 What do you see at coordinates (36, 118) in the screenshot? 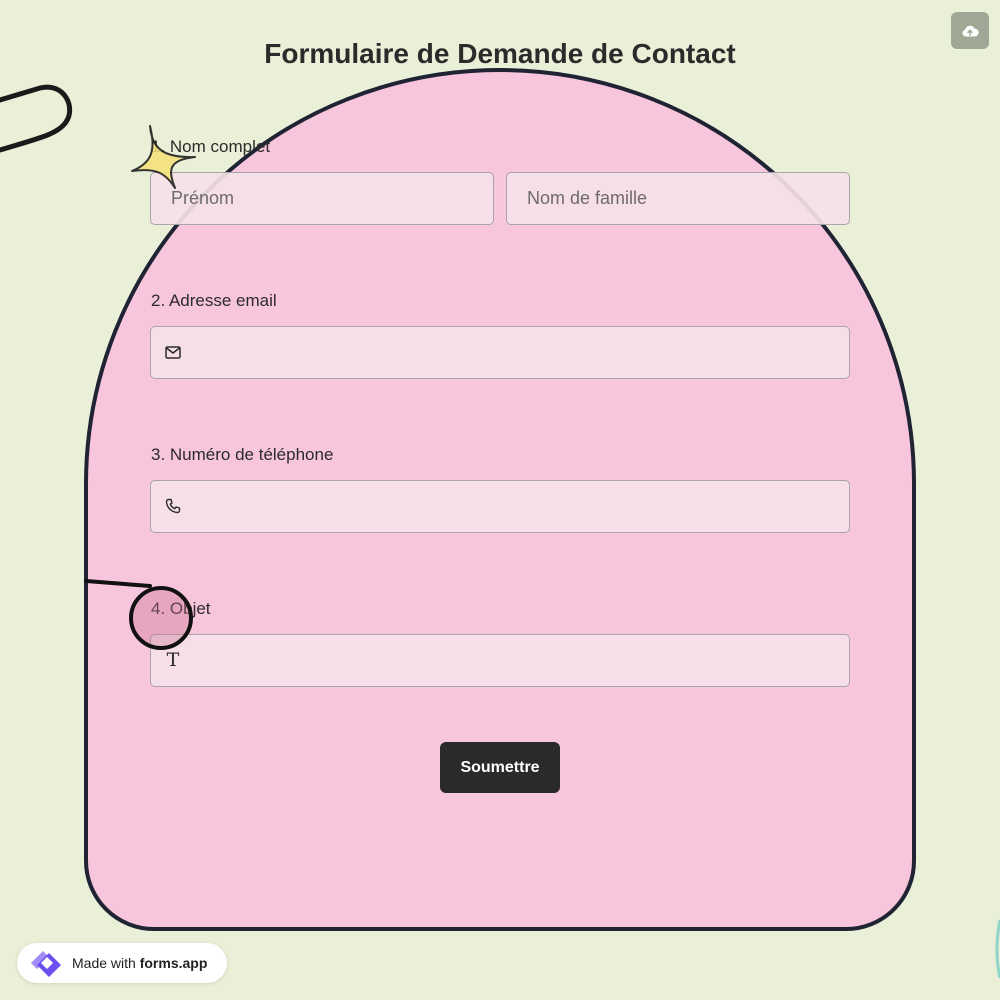
I see `loop-decoration` at bounding box center [36, 118].